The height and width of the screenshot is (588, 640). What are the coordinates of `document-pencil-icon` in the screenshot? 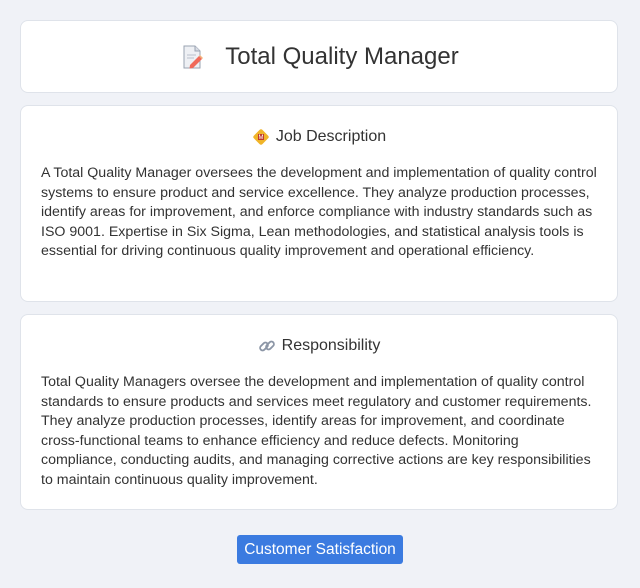 It's located at (192, 57).